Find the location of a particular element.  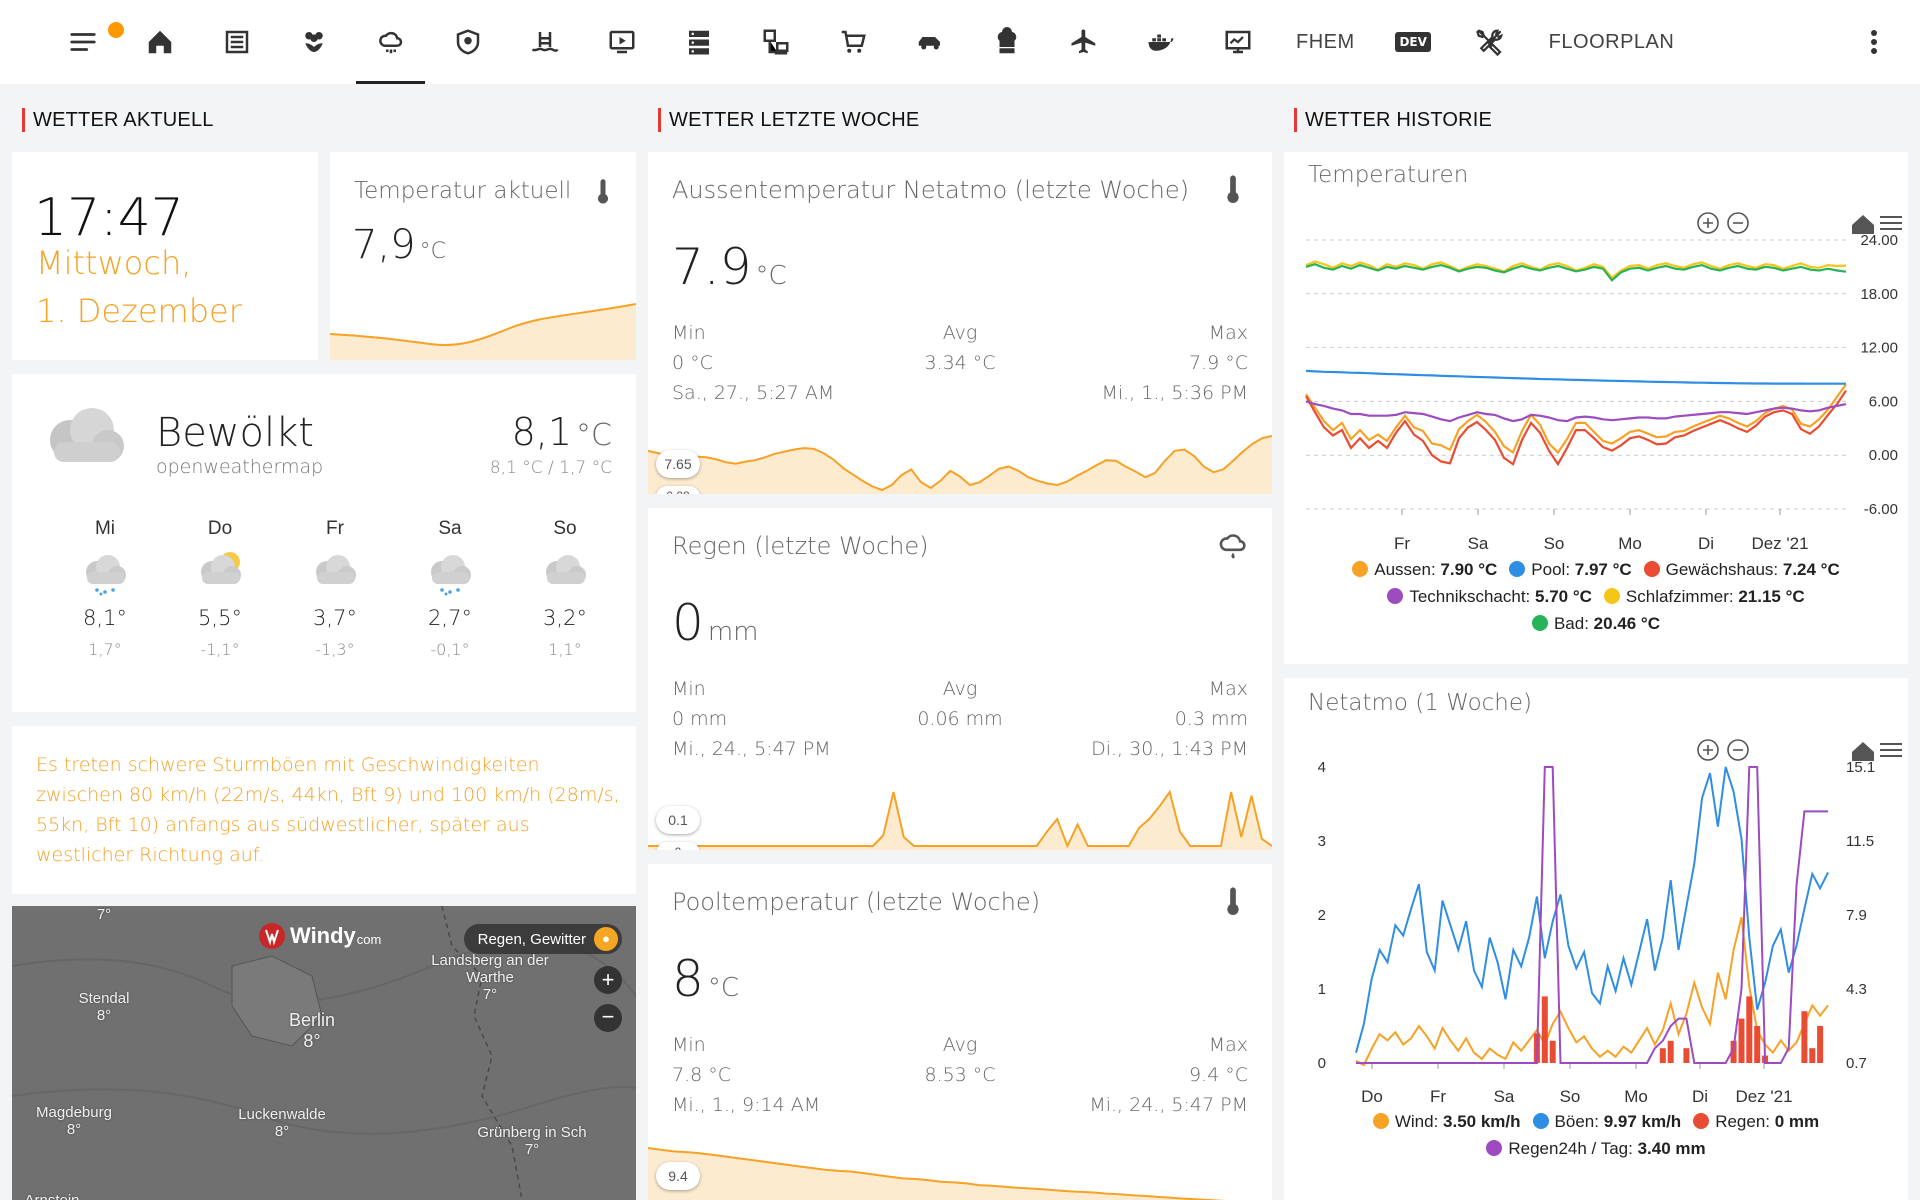

current-temp-card: Temperatur aktuell 7,9 °C is located at coordinates (483, 256).